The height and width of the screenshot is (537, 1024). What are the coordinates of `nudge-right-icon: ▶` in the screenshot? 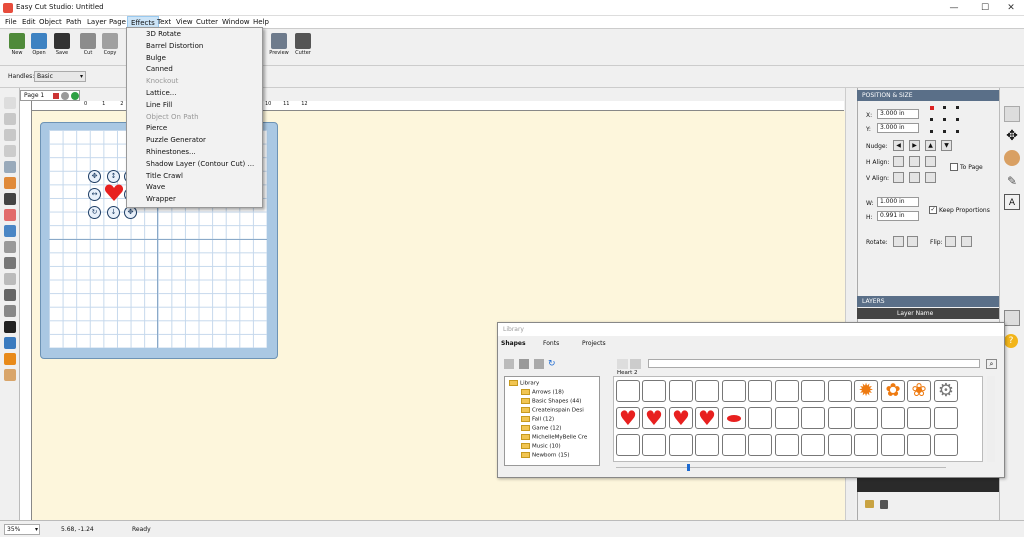 It's located at (914, 145).